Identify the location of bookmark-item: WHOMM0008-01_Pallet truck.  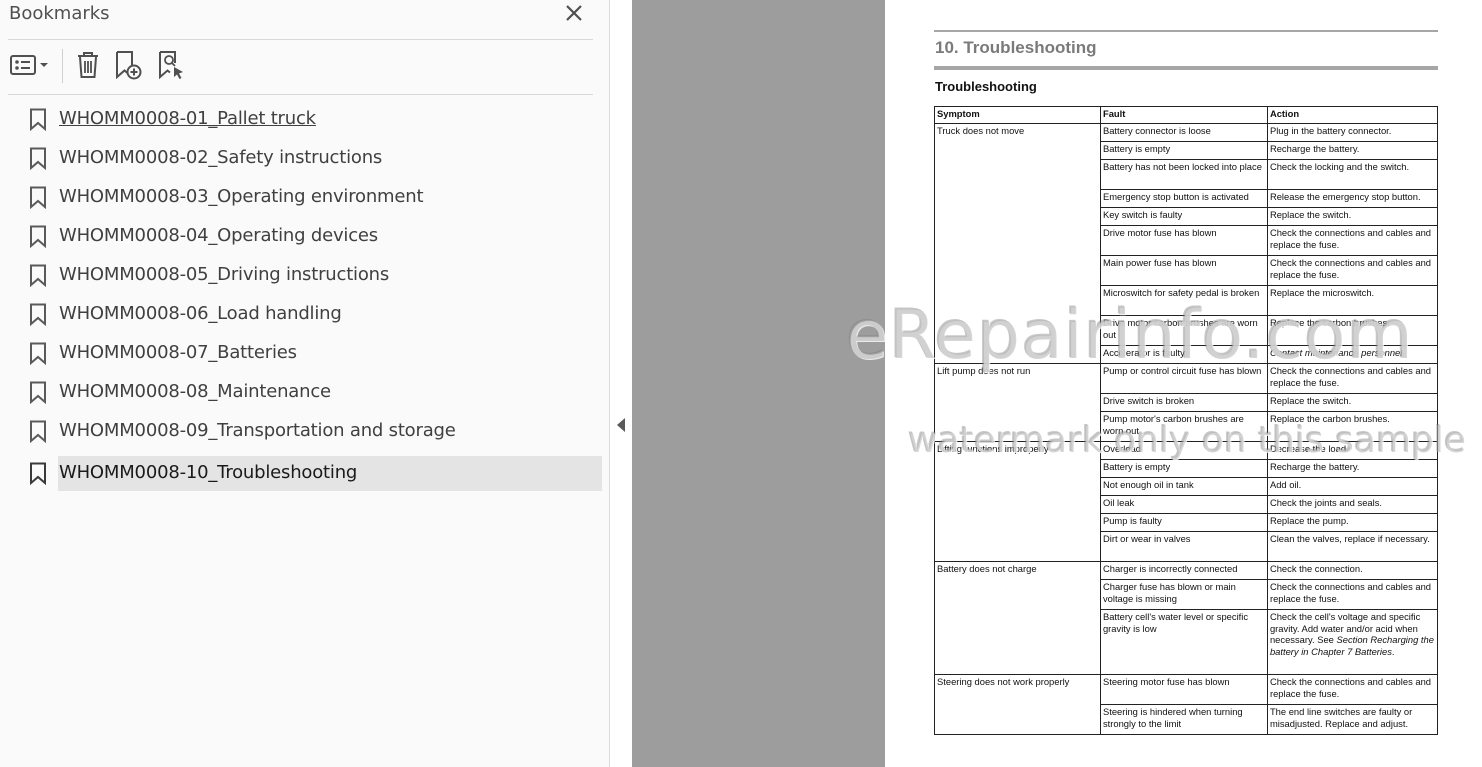
(304, 119).